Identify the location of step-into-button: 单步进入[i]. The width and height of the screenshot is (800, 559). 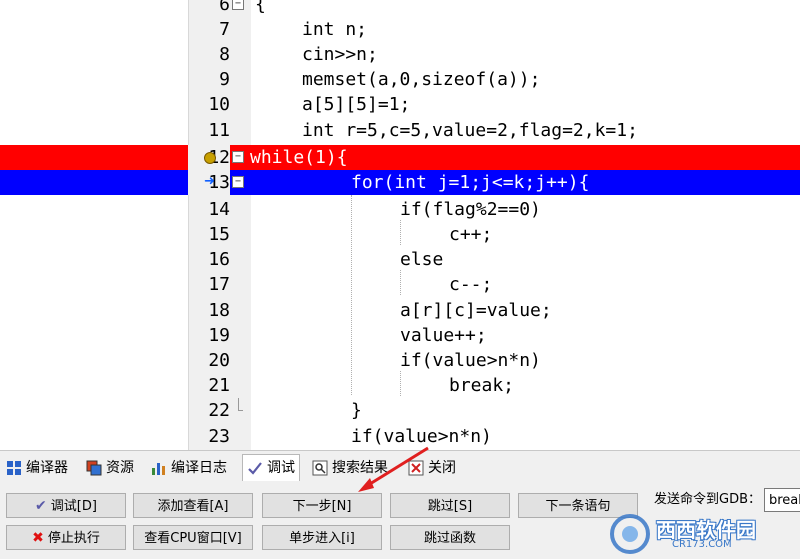
(322, 537).